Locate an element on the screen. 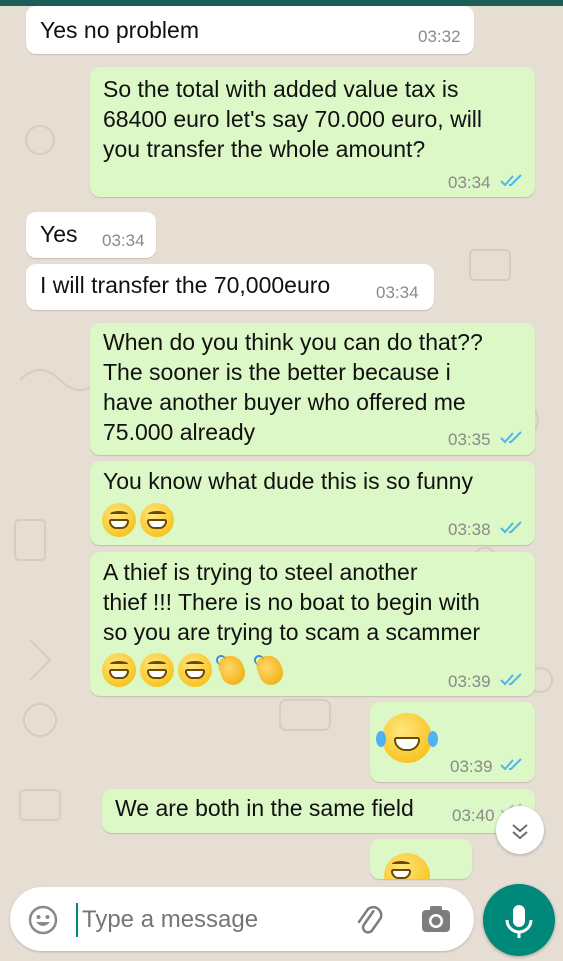 This screenshot has width=563, height=961. message-incoming: Yes no problem 03:32 is located at coordinates (250, 30).